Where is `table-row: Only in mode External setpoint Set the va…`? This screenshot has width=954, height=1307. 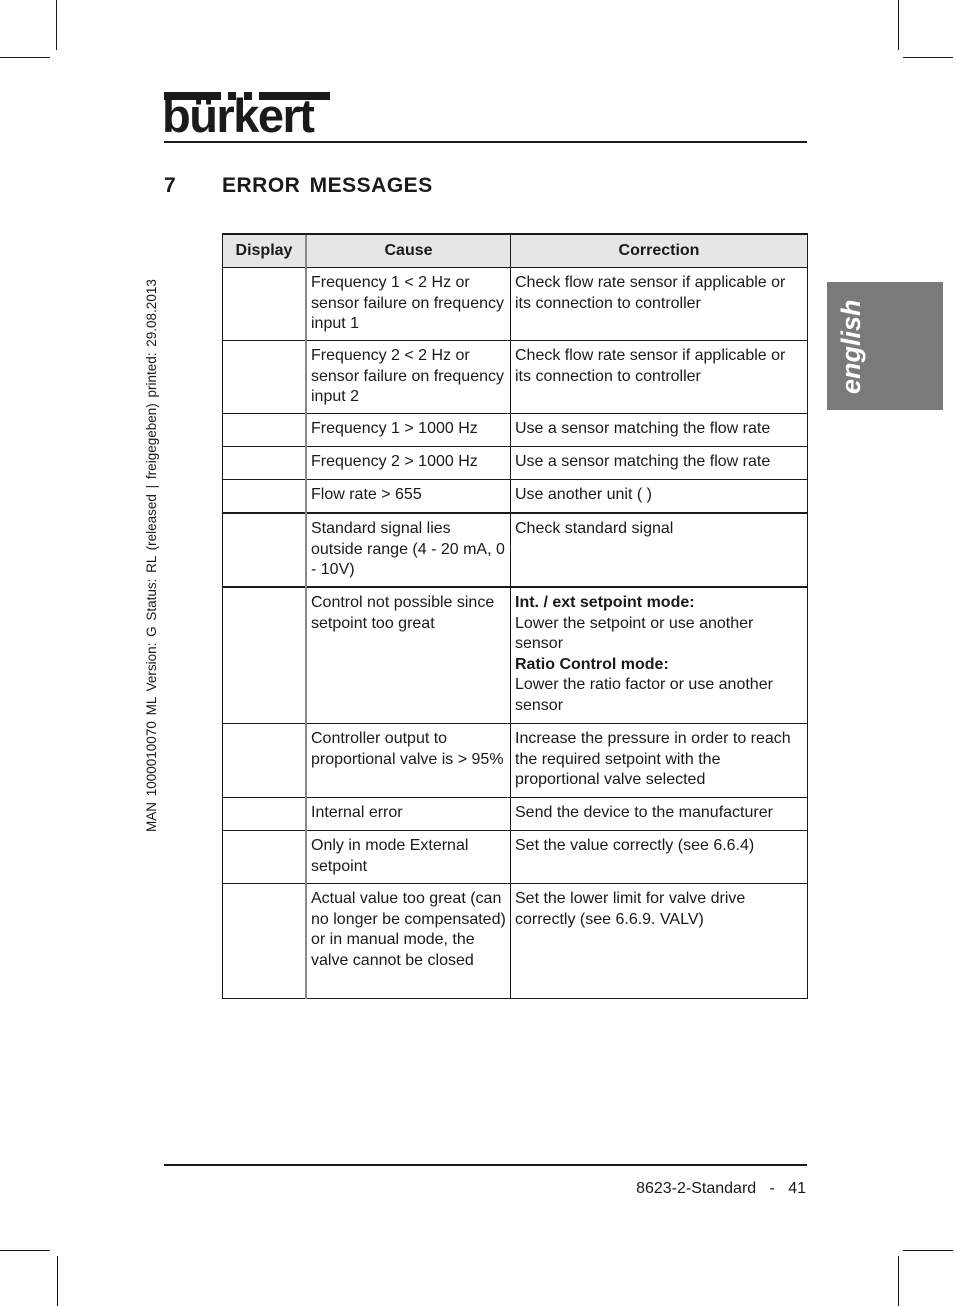 table-row: Only in mode External setpoint Set the va… is located at coordinates (515, 857).